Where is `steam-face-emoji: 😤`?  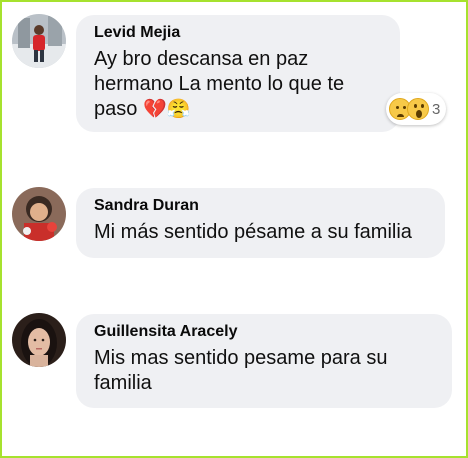
steam-face-emoji: 😤 is located at coordinates (178, 109).